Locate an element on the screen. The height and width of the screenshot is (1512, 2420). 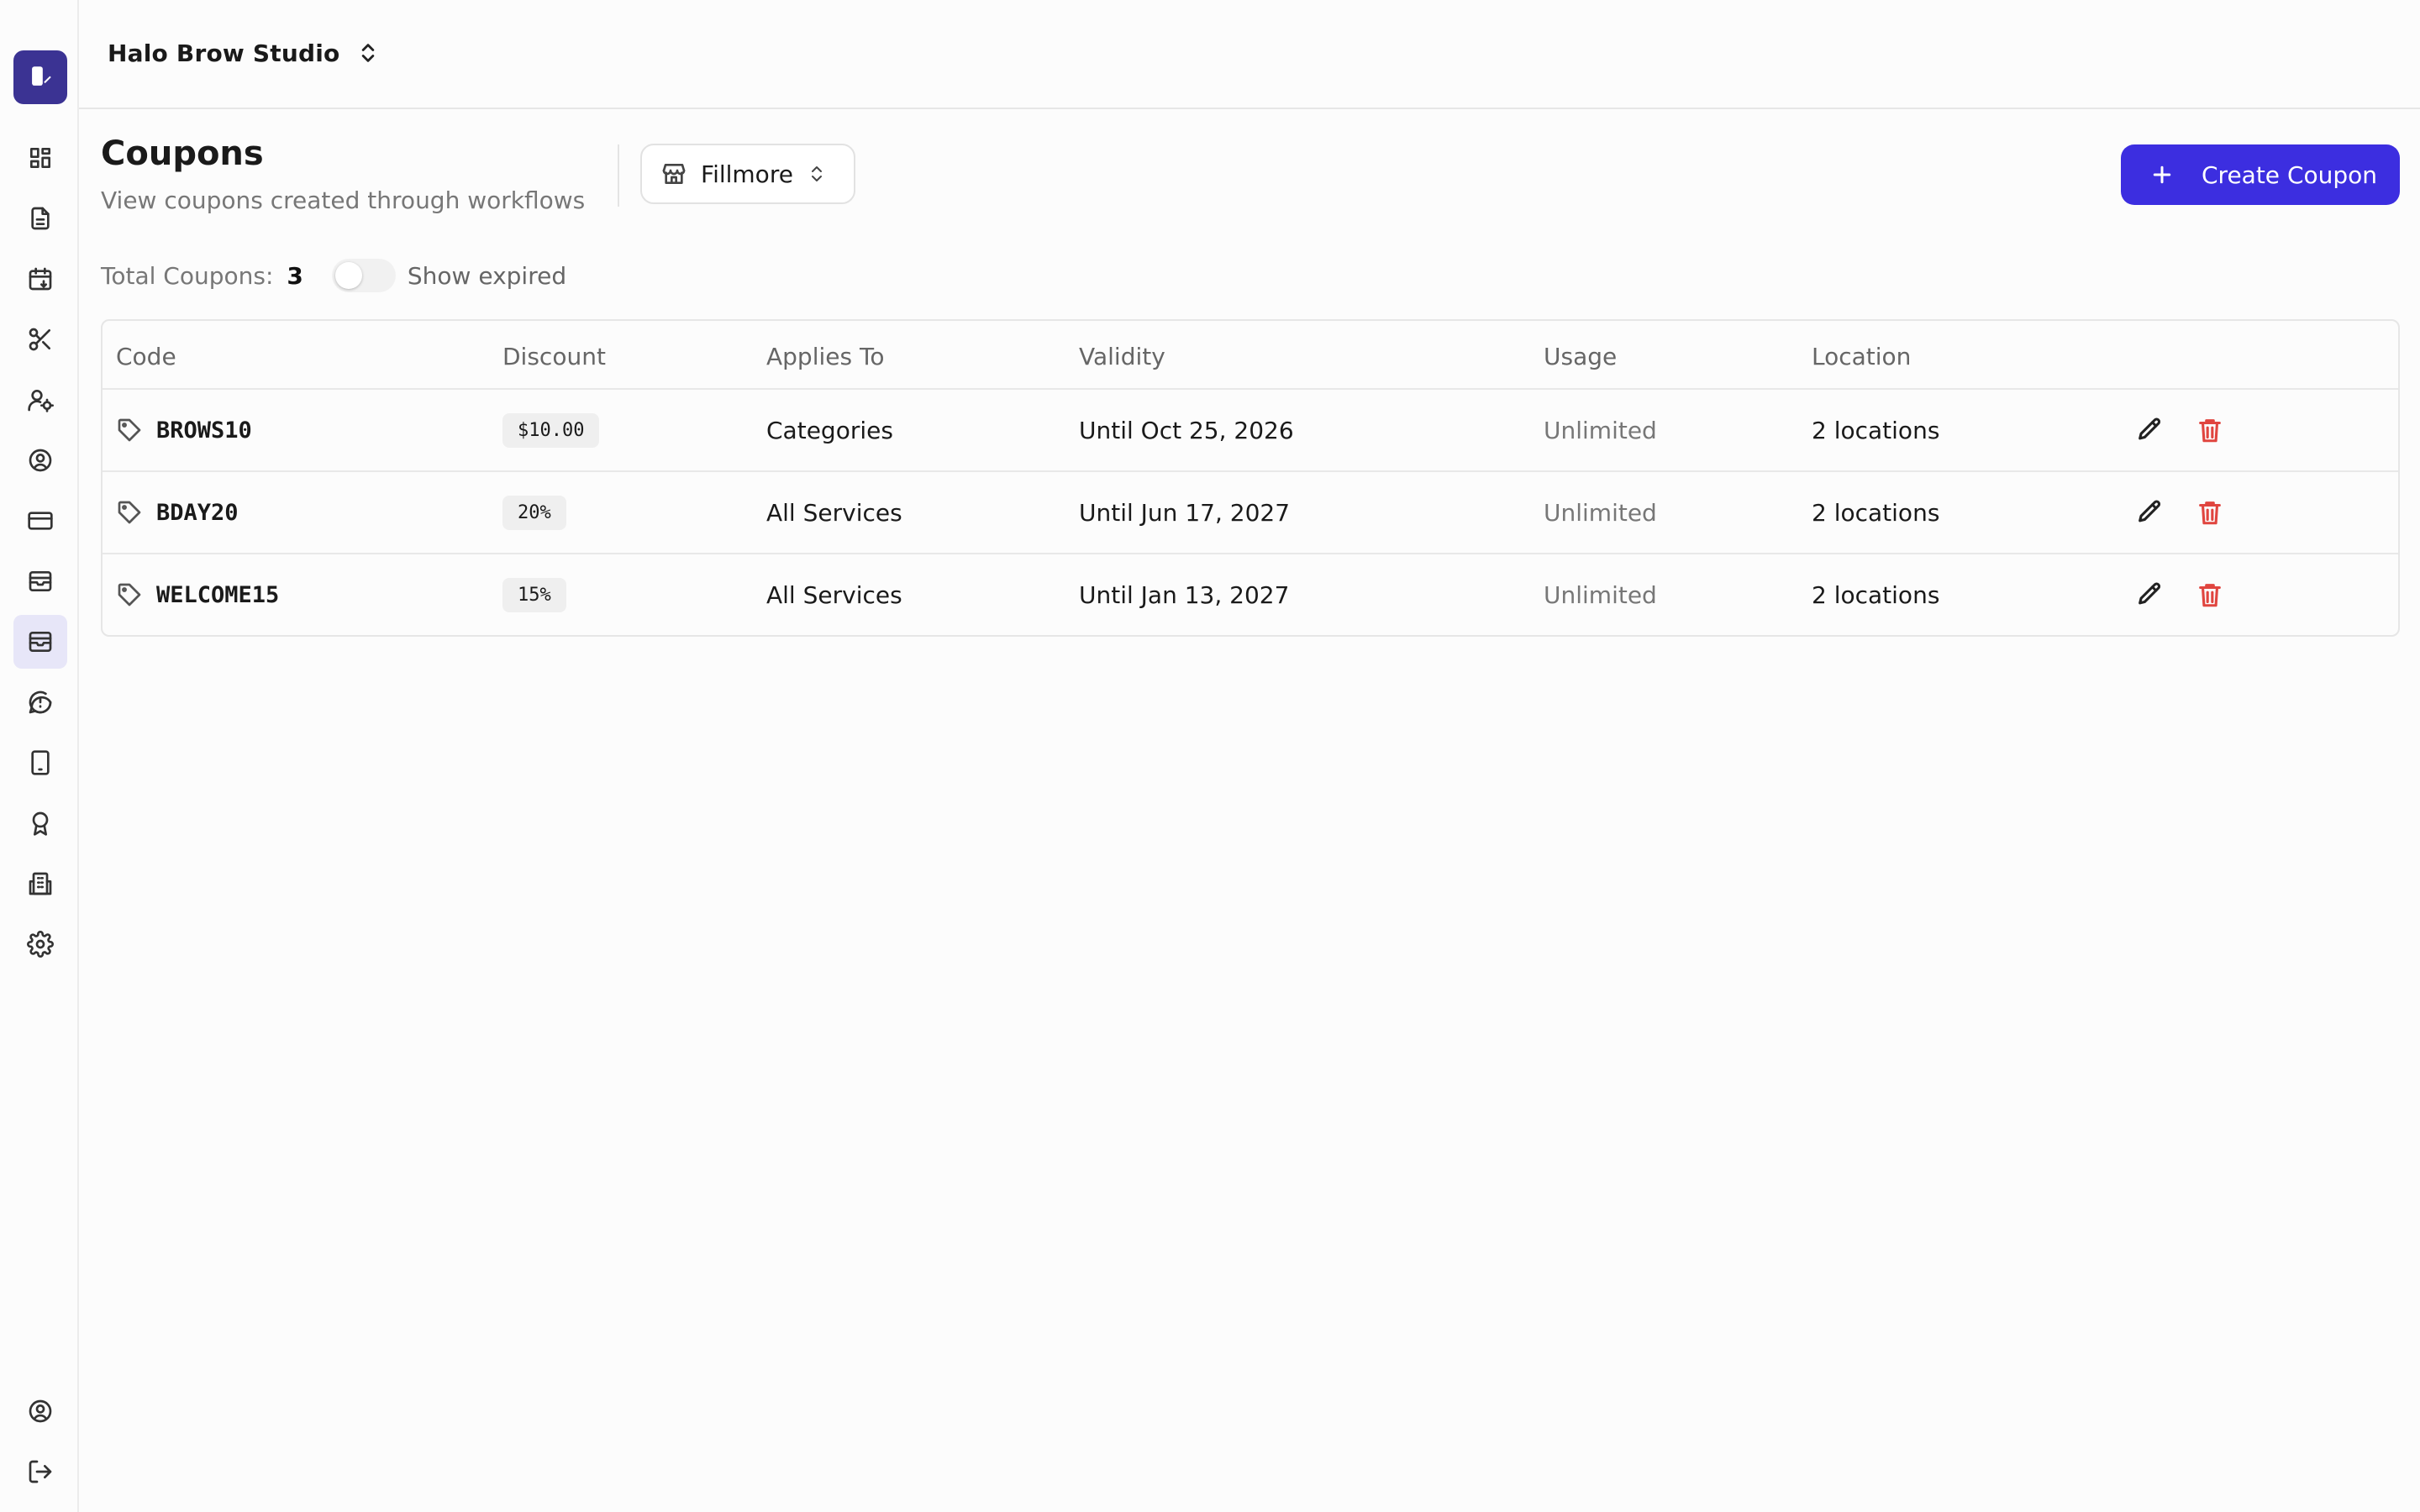
nav-coupons is located at coordinates (40, 642).